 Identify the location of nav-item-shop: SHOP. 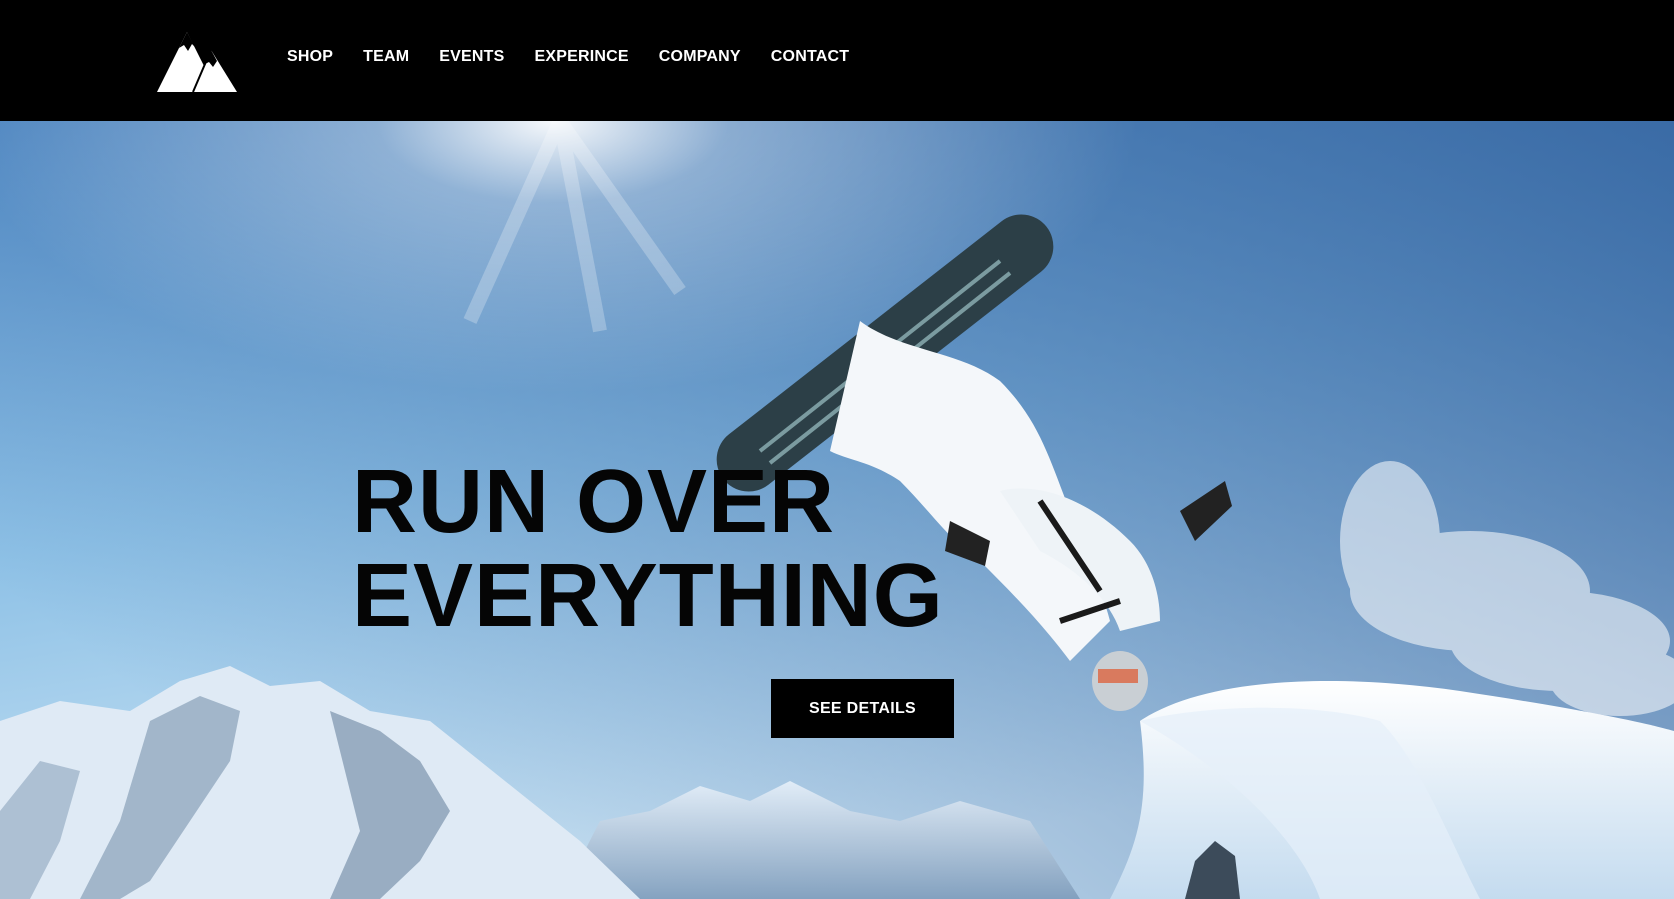
(310, 57).